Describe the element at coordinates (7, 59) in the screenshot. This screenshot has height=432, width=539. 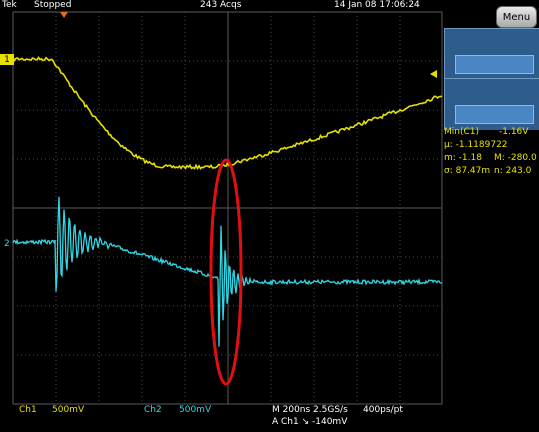
I see `ch1-marker: 1` at that location.